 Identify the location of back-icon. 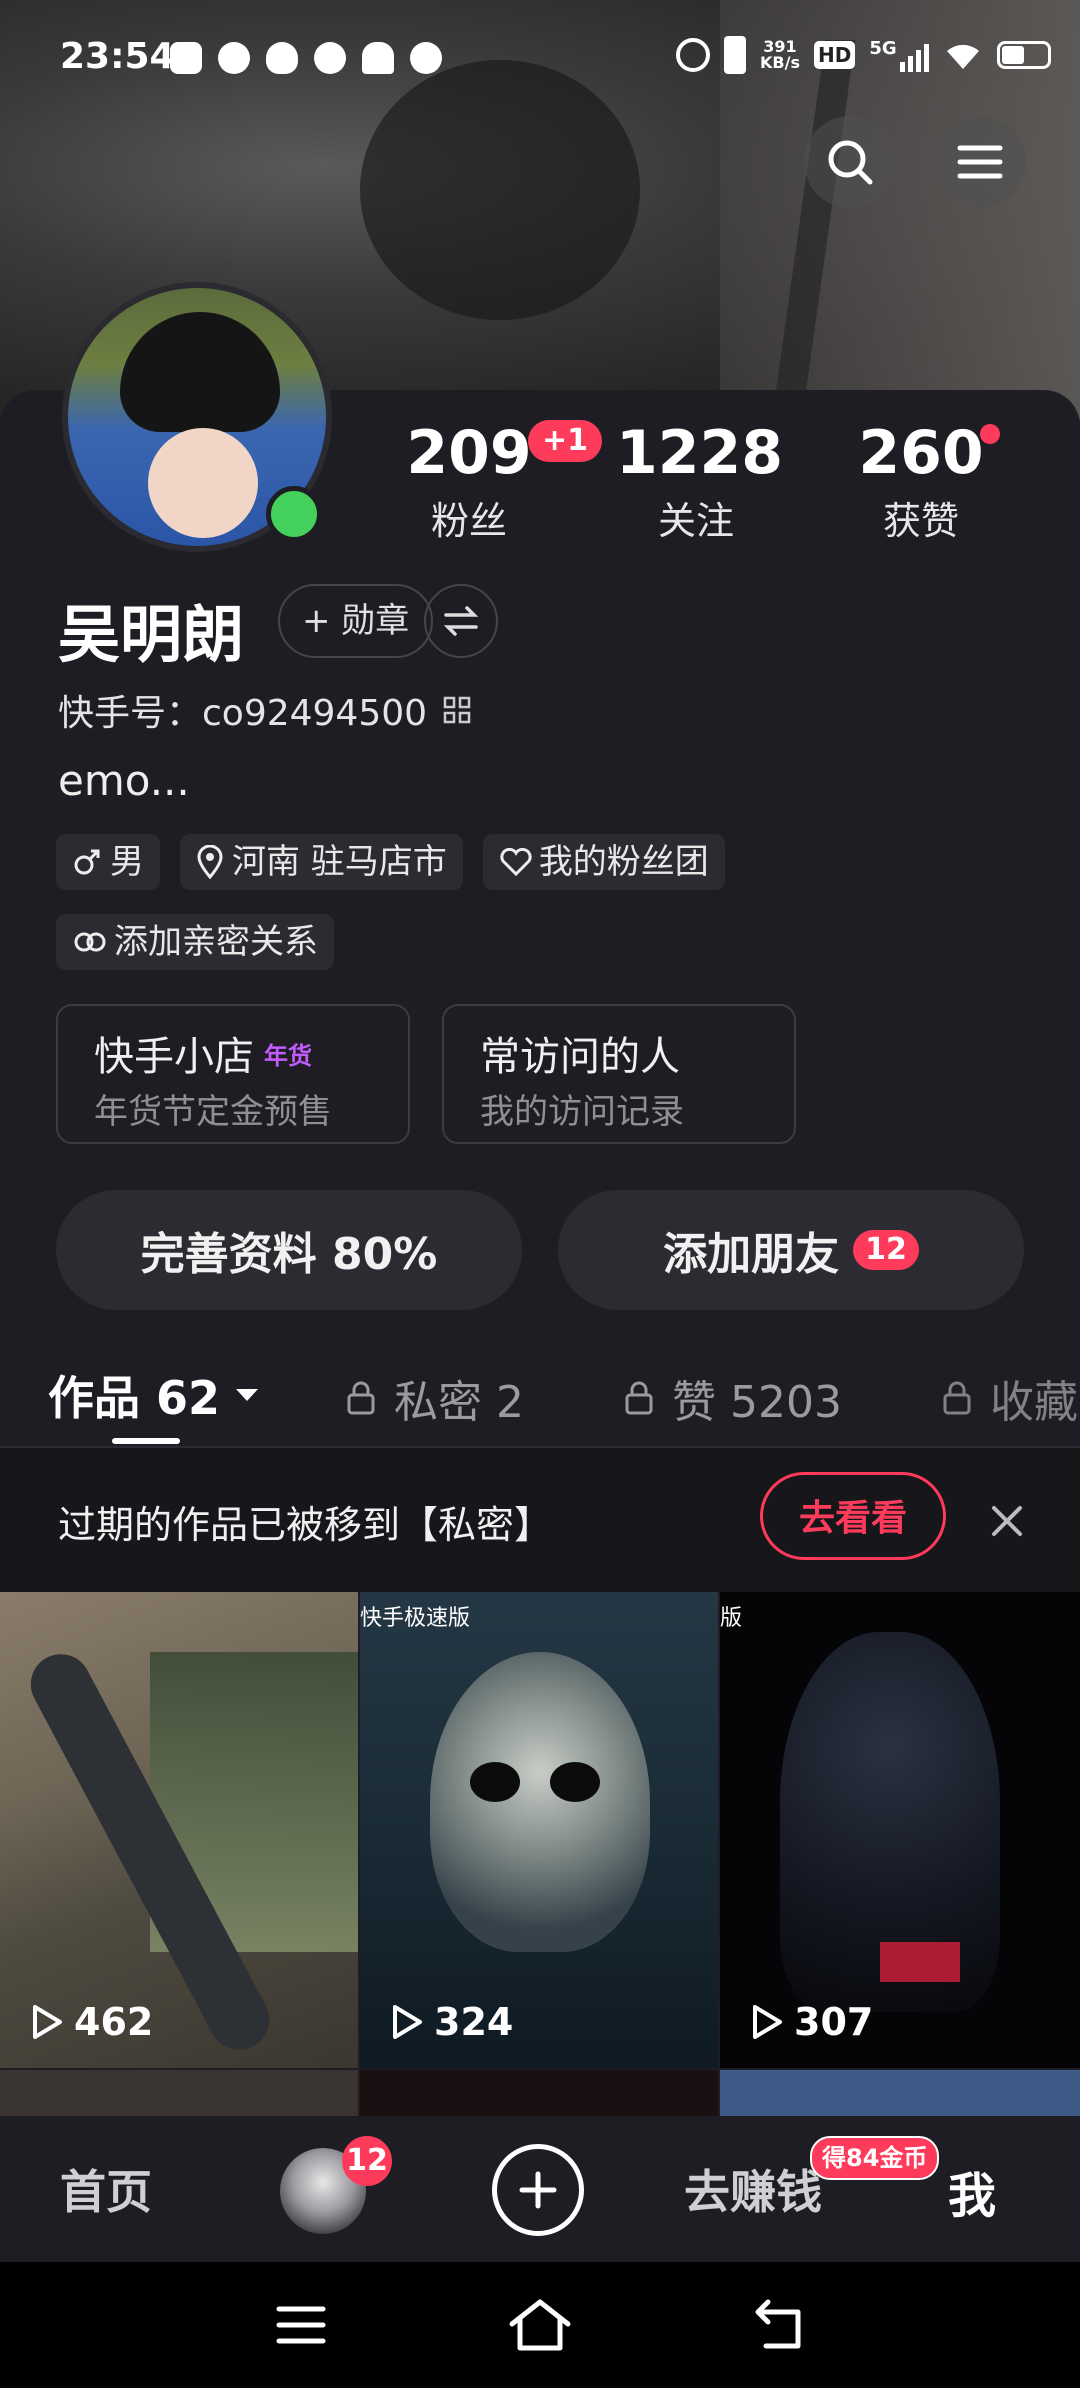
(780, 2324).